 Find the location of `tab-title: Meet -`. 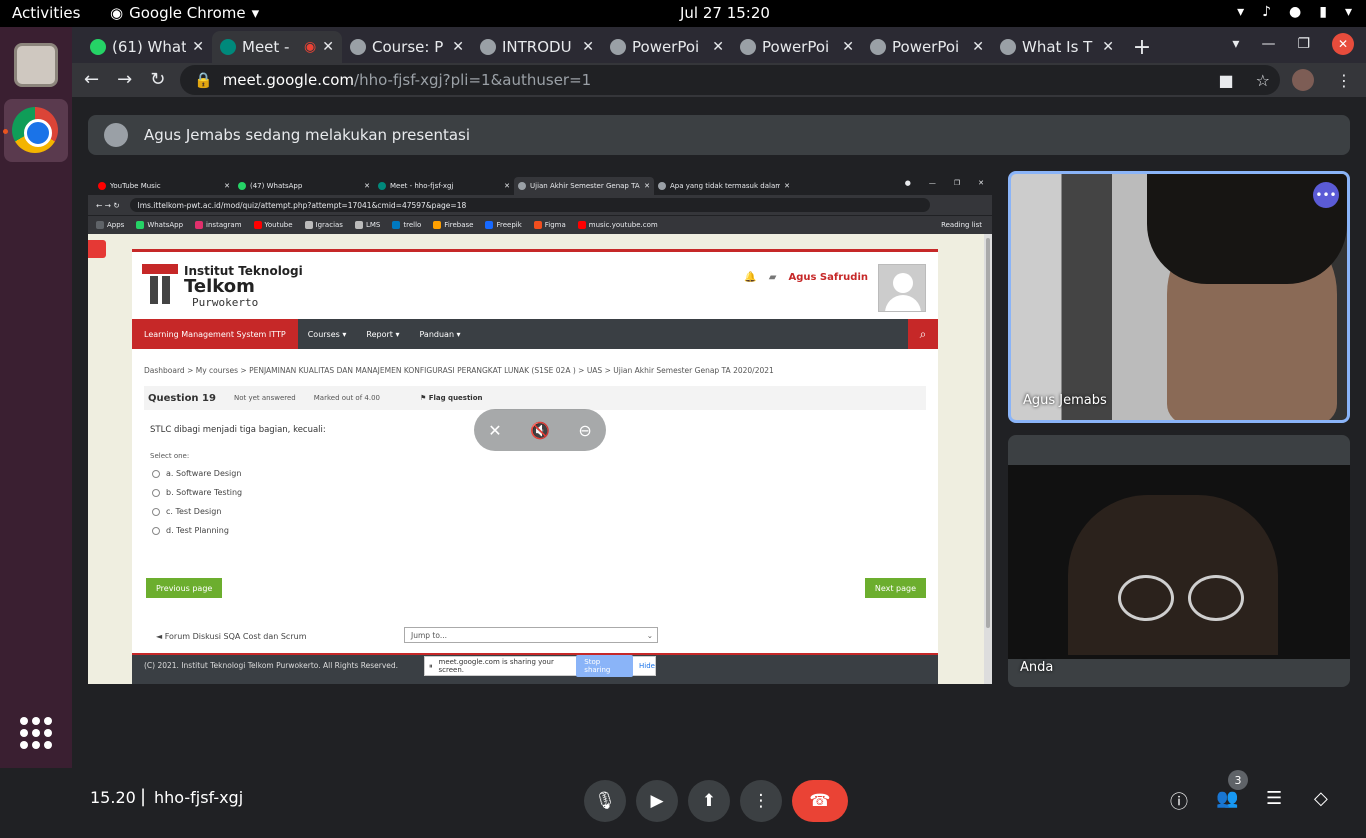

tab-title: Meet - is located at coordinates (266, 47).